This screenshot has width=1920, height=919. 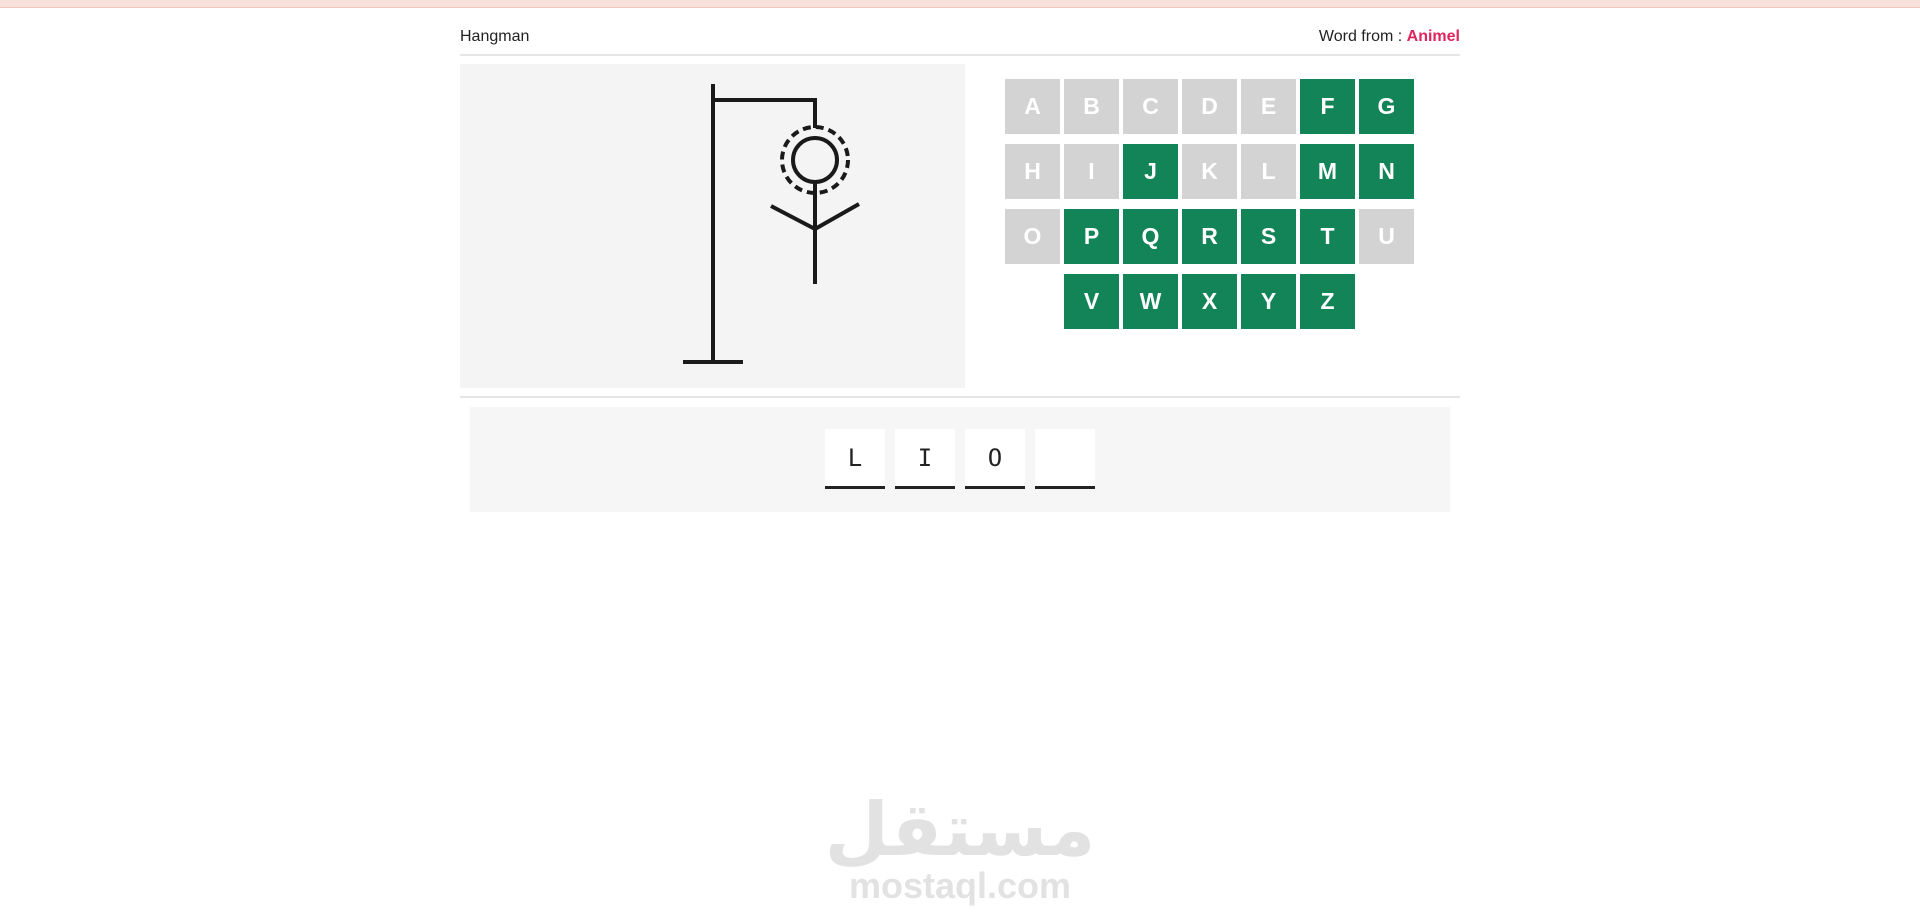 What do you see at coordinates (1386, 171) in the screenshot?
I see `key-n: N` at bounding box center [1386, 171].